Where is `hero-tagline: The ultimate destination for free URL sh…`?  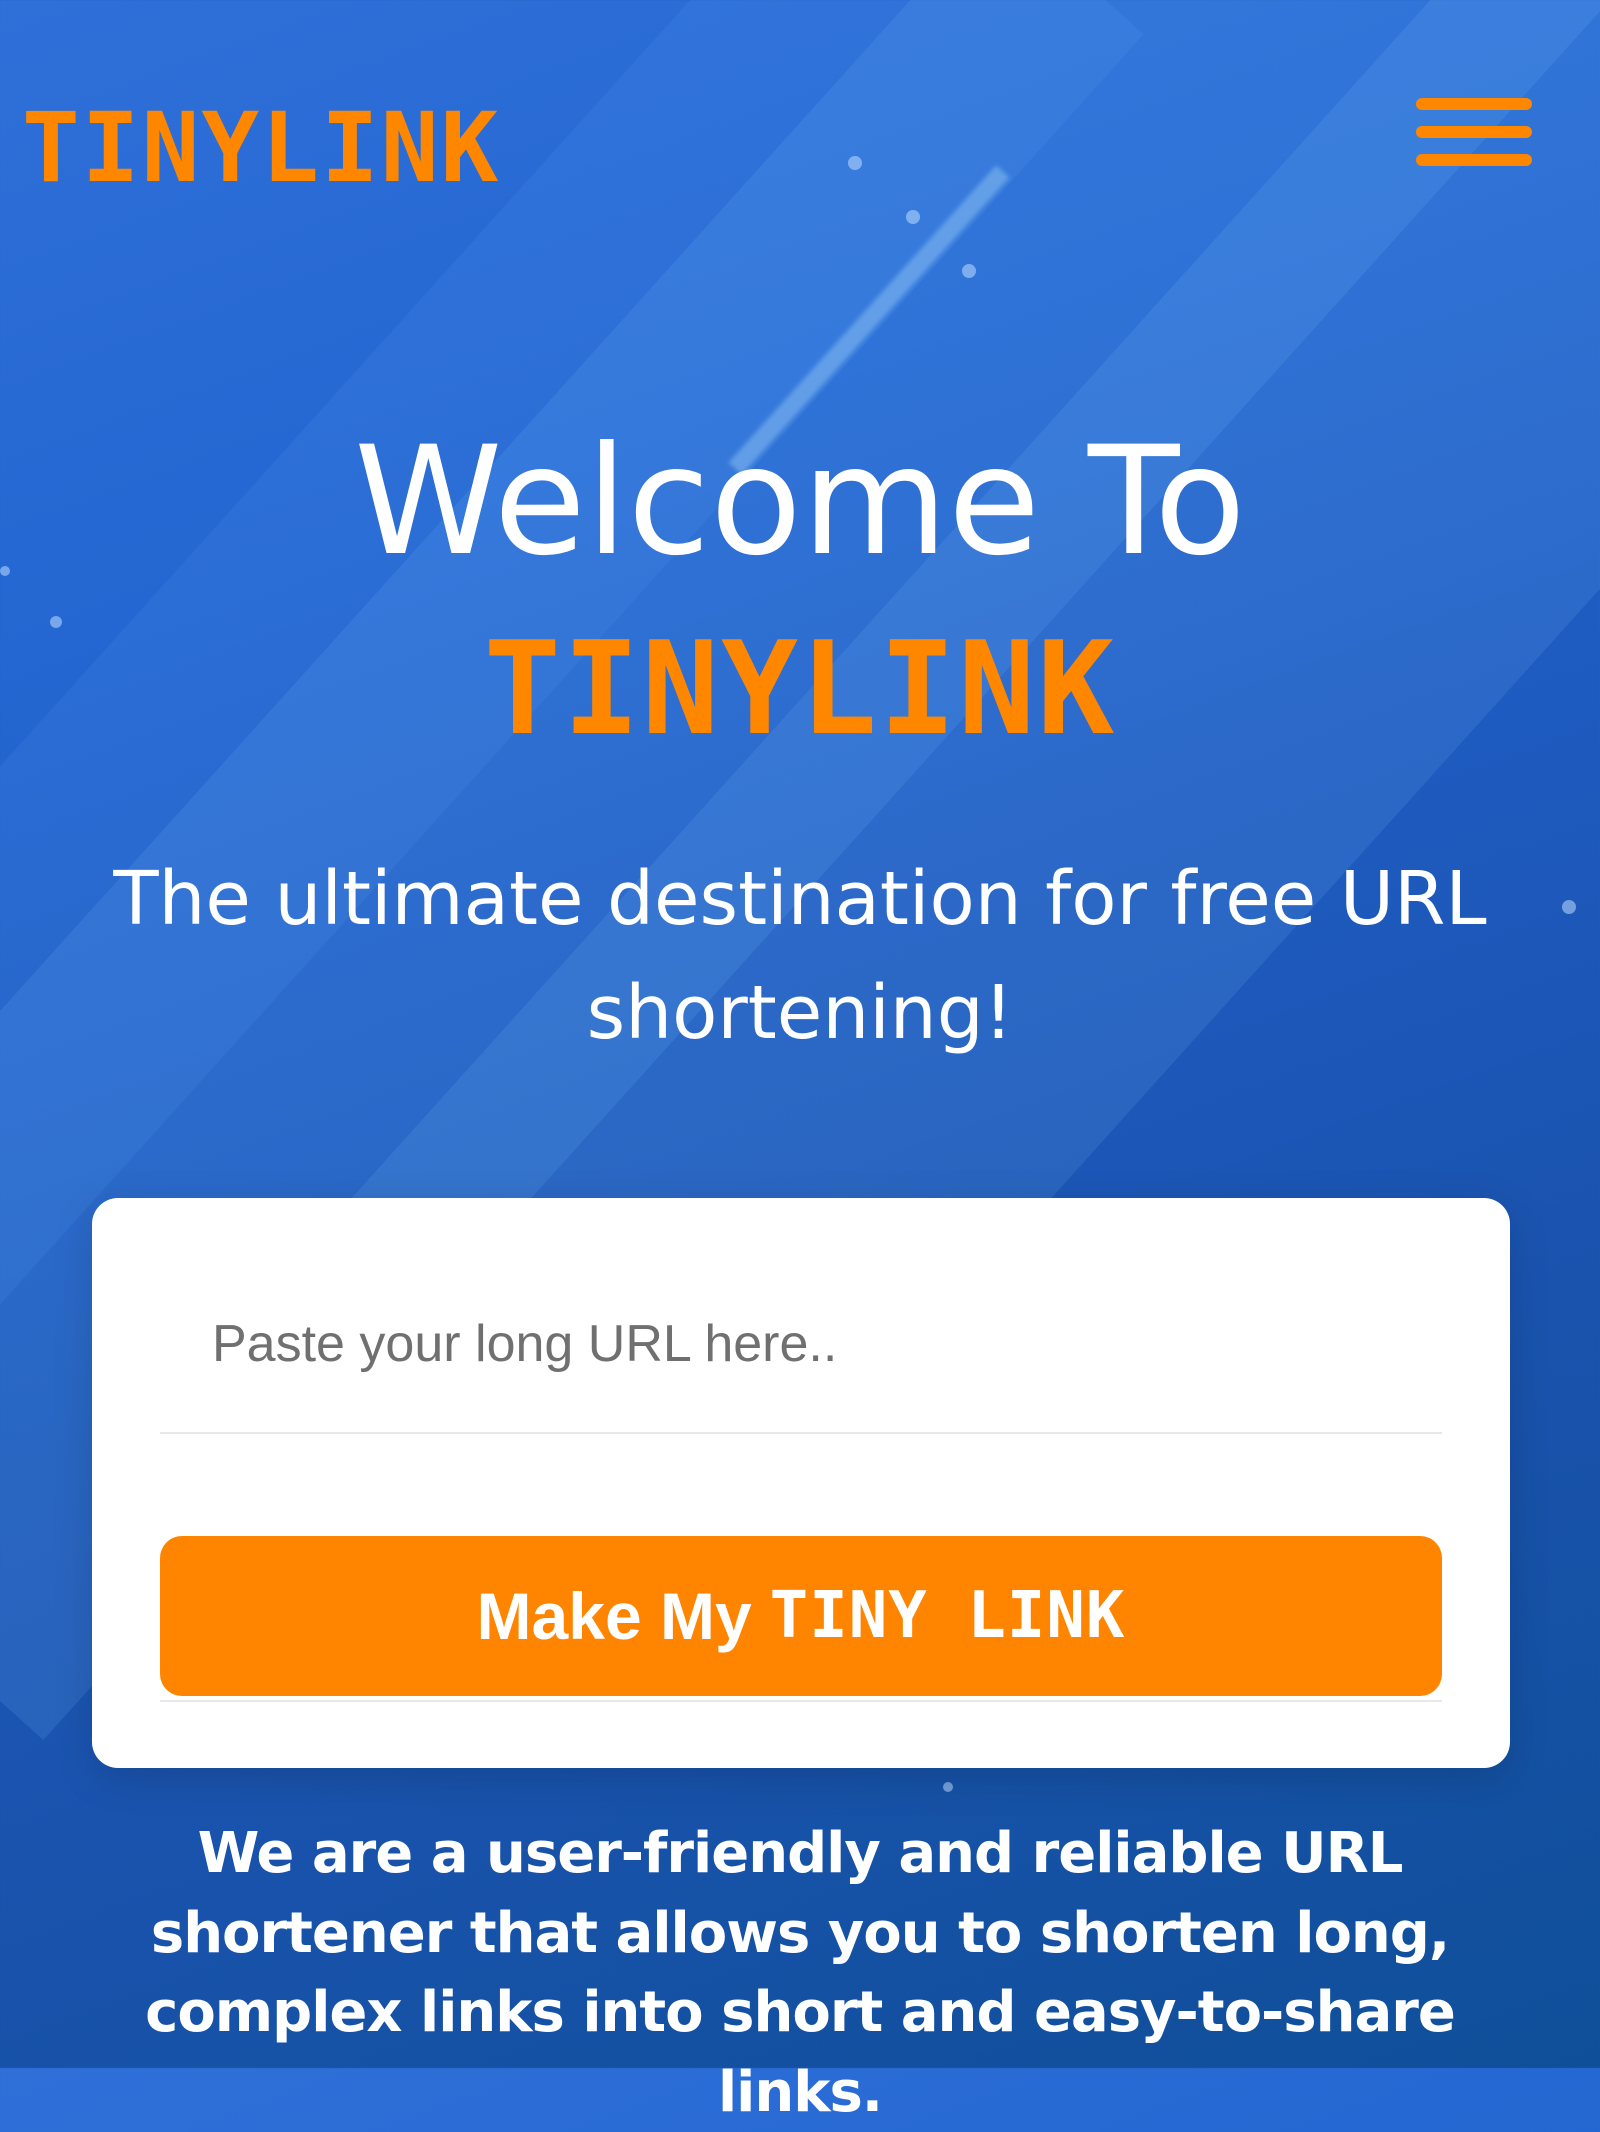
hero-tagline: The ultimate destination for free URL sh… is located at coordinates (800, 956).